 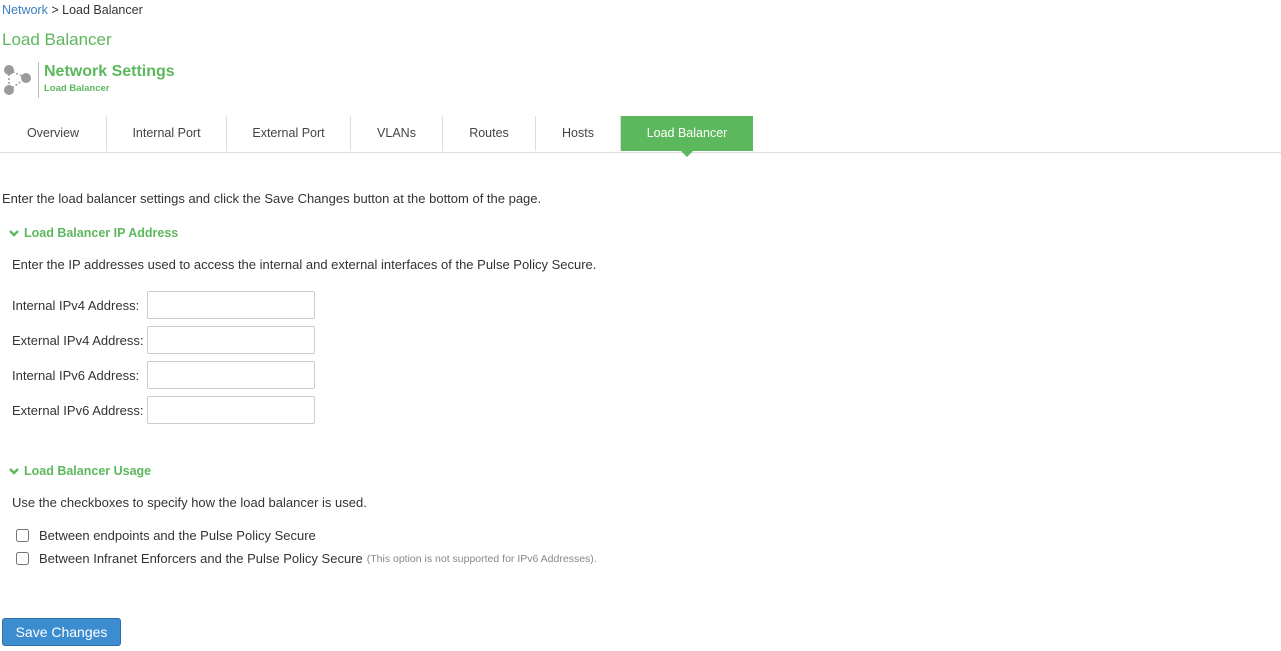 I want to click on tab-vlans: VLANs, so click(x=397, y=133).